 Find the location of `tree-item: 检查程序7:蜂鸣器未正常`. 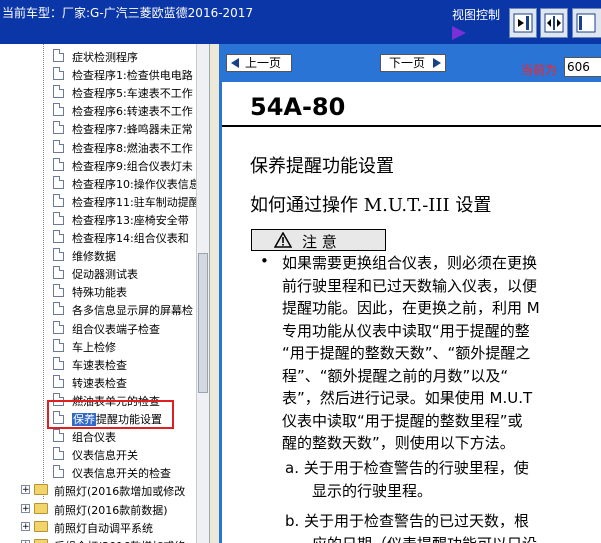

tree-item: 检查程序7:蜂鸣器未正常 is located at coordinates (98, 128).